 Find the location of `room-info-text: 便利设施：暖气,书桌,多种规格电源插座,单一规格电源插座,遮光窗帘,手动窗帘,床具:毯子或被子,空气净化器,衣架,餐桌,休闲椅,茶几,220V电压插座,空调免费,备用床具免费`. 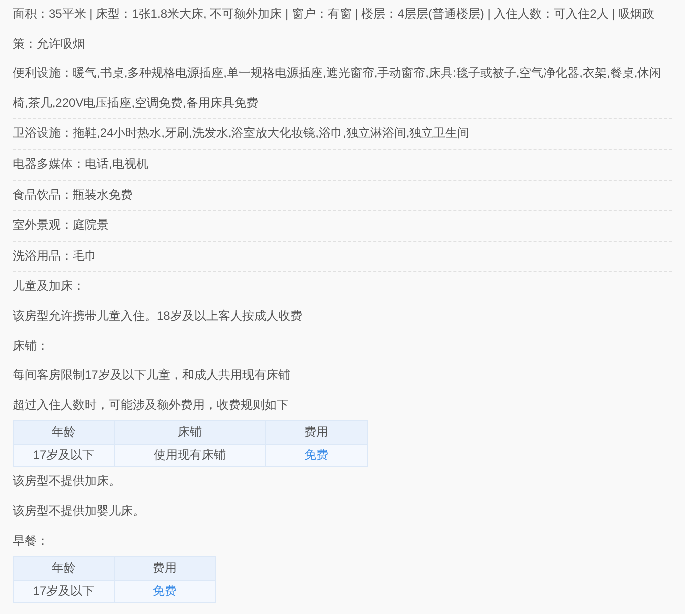

room-info-text: 便利设施：暖气,书桌,多种规格电源插座,单一规格电源插座,遮光窗帘,手动窗帘,床具:毯子或被子,空气净化器,衣架,餐桌,休闲椅,茶几,220V电压插座,空调免费,备用床具免费 is located at coordinates (338, 88).